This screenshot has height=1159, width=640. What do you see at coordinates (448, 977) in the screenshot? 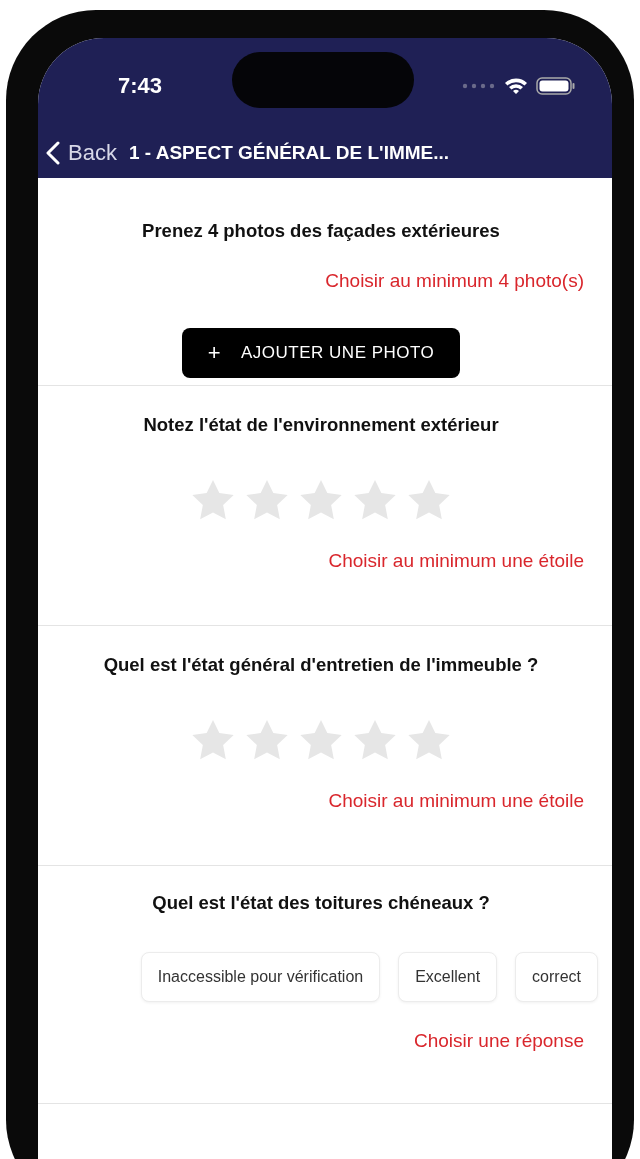
I see `answer-chip: Excellent` at bounding box center [448, 977].